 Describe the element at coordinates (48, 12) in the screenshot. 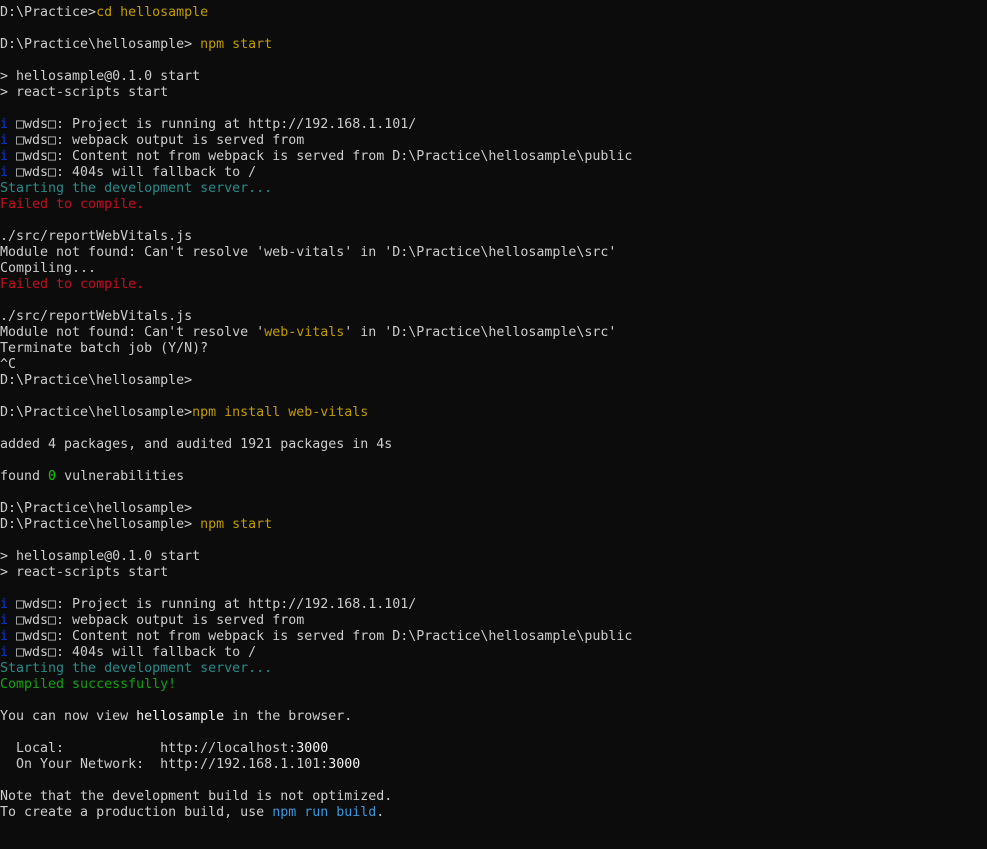

I see `terminal-text-segment: D:\Practice>` at that location.